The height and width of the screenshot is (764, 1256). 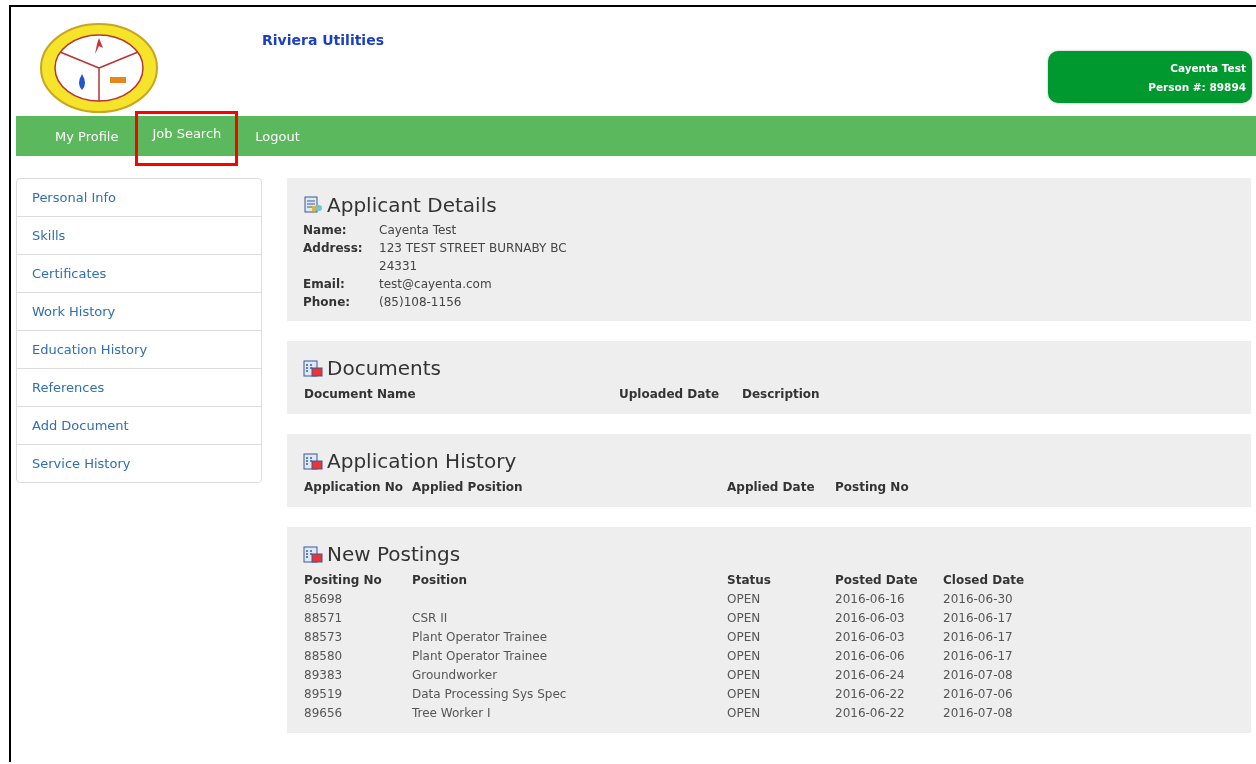 What do you see at coordinates (455, 675) in the screenshot?
I see `table-cell-text: Groundworker` at bounding box center [455, 675].